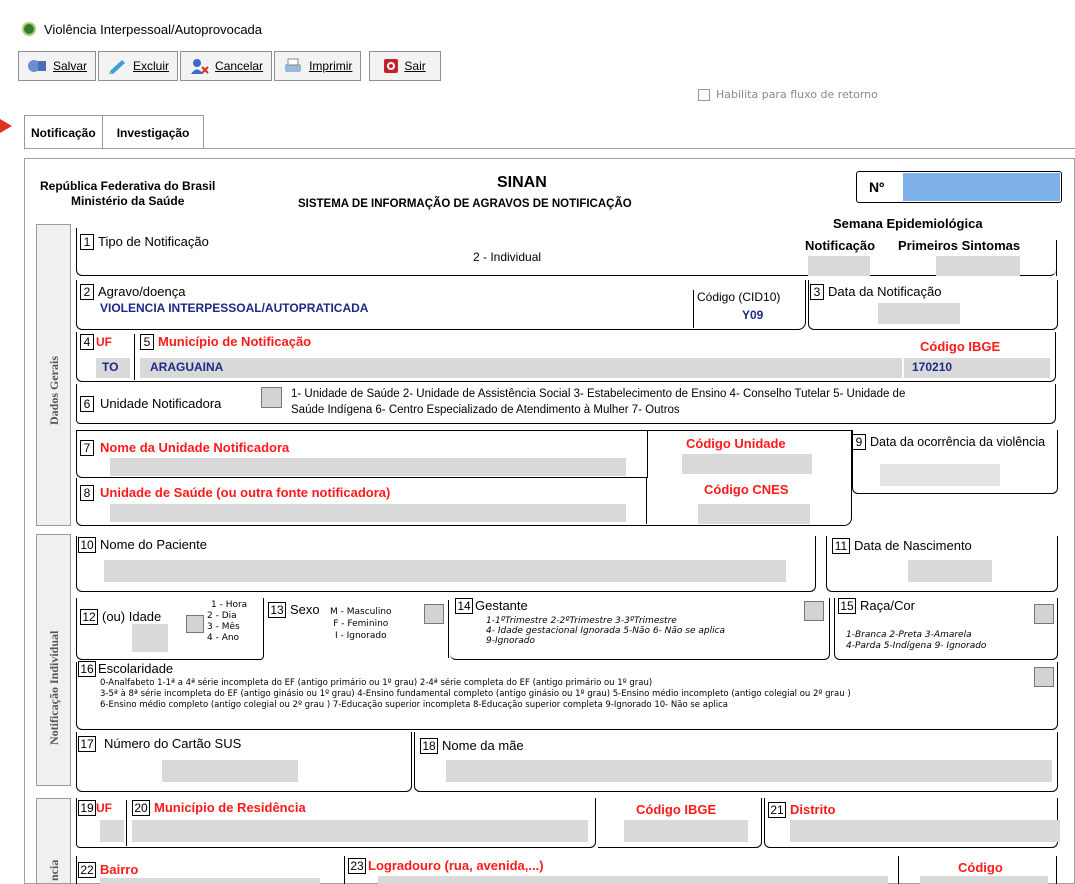 The image size is (1075, 884). I want to click on cartao-sus-field, so click(230, 771).